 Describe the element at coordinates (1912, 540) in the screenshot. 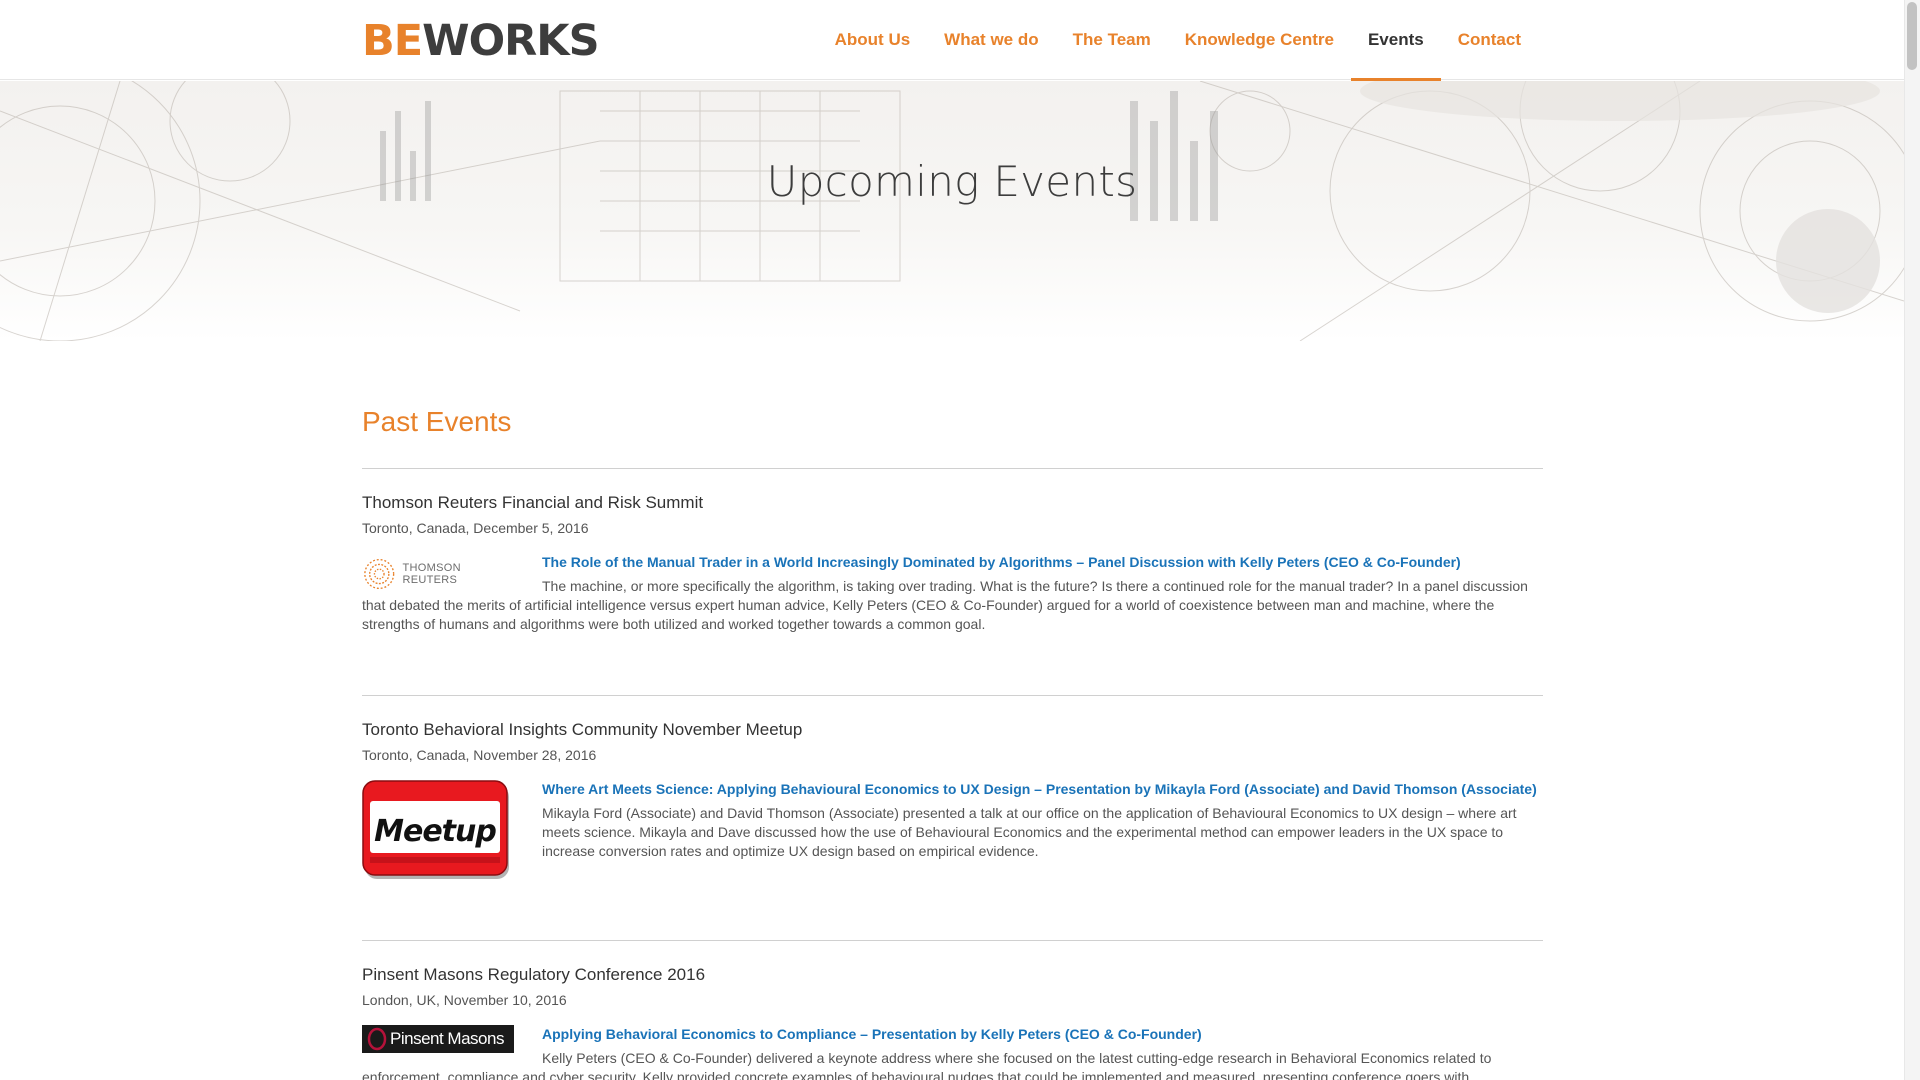

I see `page-scrollbar` at that location.